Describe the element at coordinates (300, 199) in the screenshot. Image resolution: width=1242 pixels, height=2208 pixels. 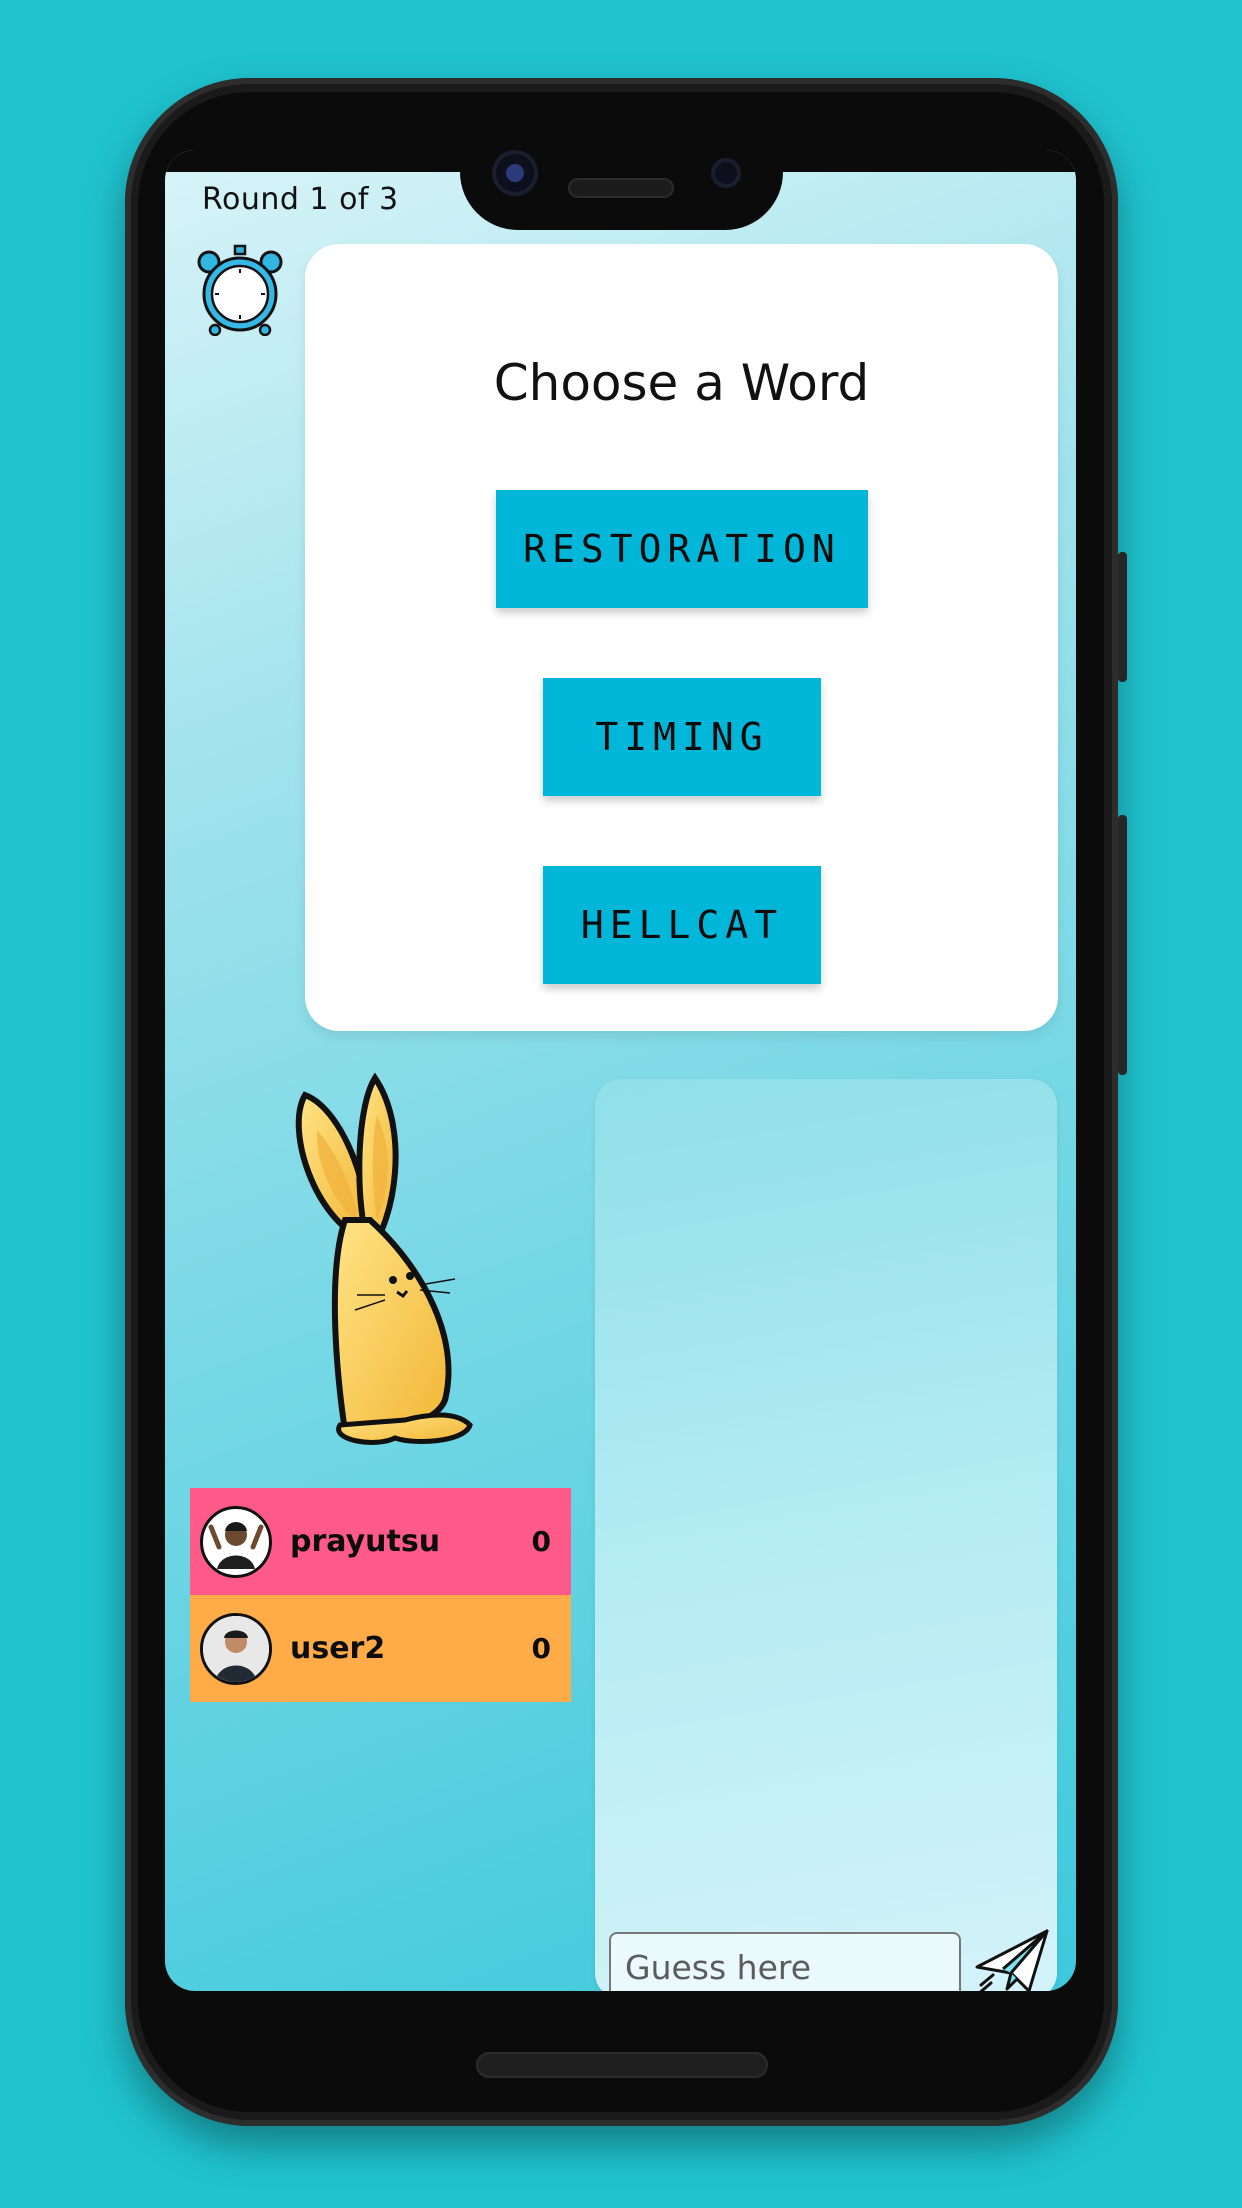
I see `round-indicator: Round 1 of 3` at that location.